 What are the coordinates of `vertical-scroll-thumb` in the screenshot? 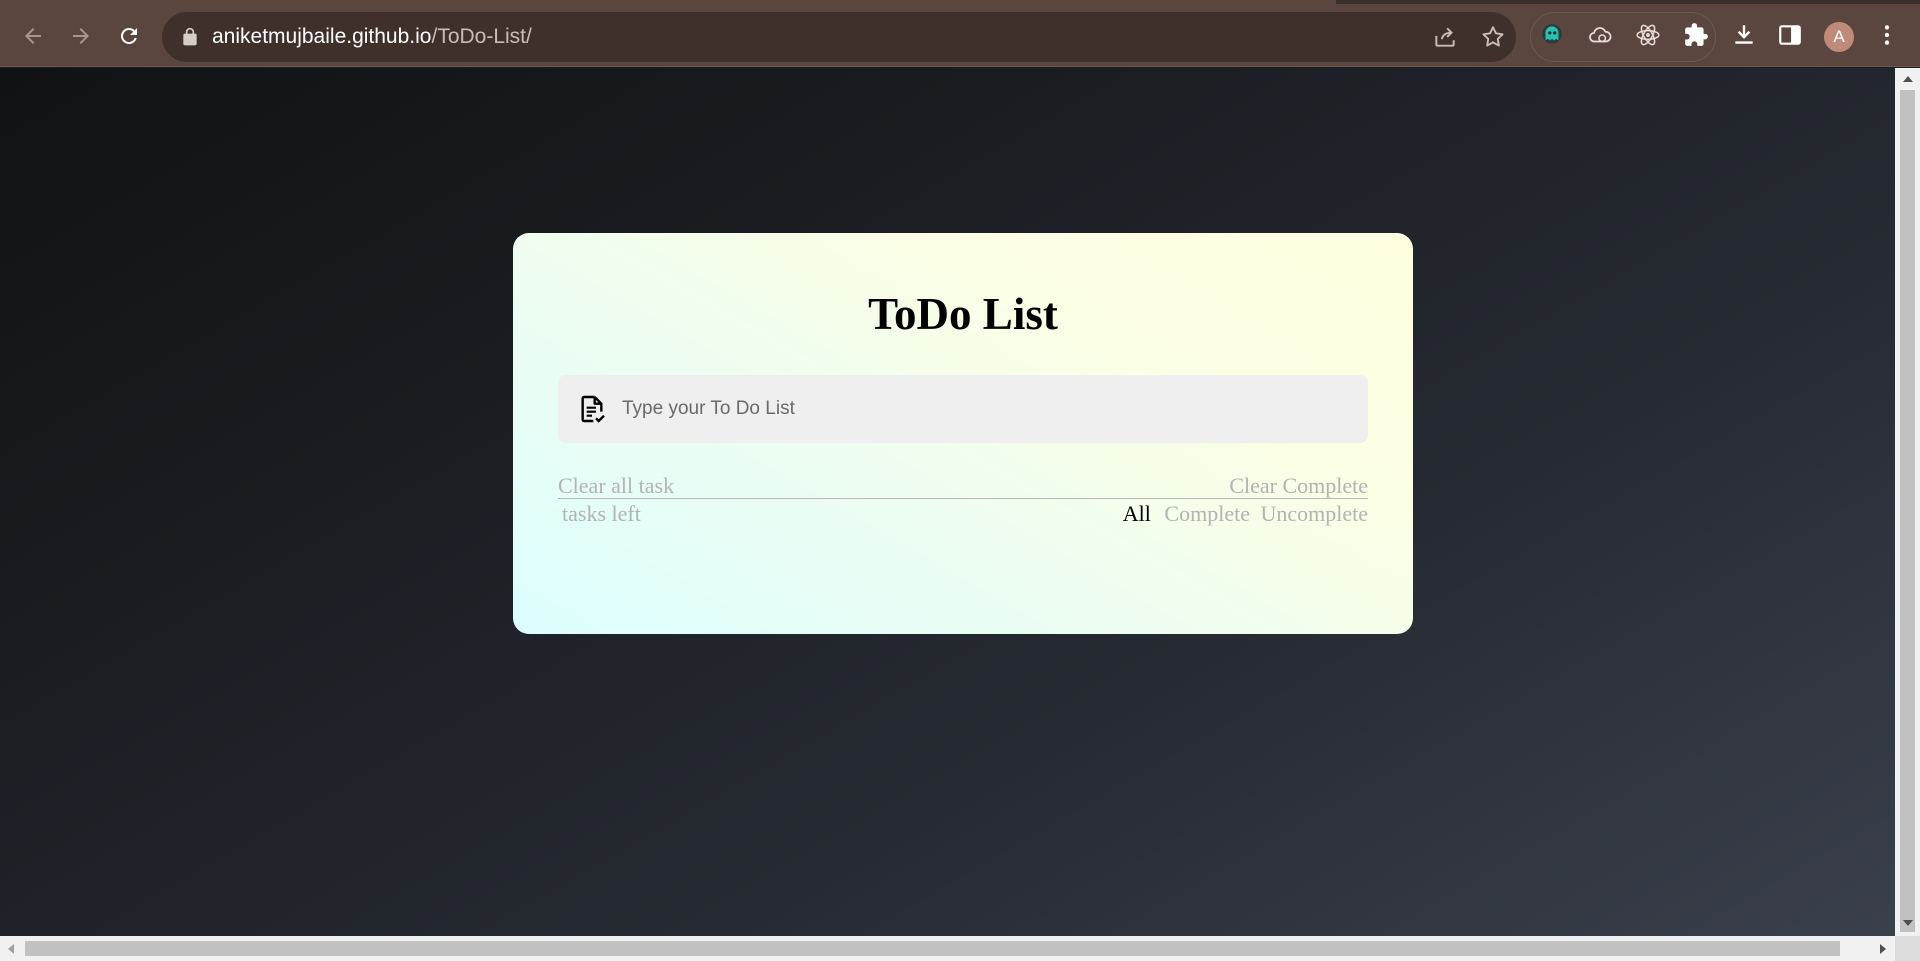 It's located at (1907, 511).